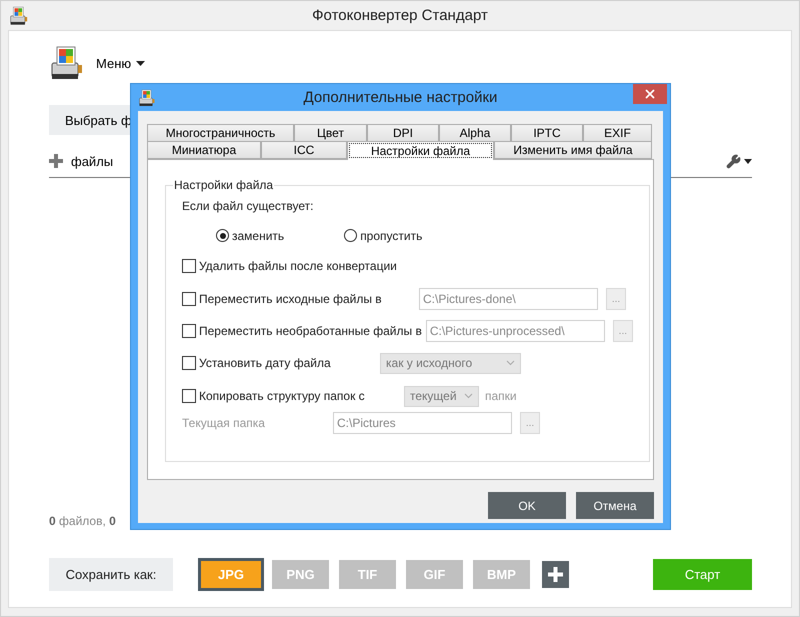 This screenshot has height=617, width=800. What do you see at coordinates (250, 235) in the screenshot?
I see `radio-option: заменить` at bounding box center [250, 235].